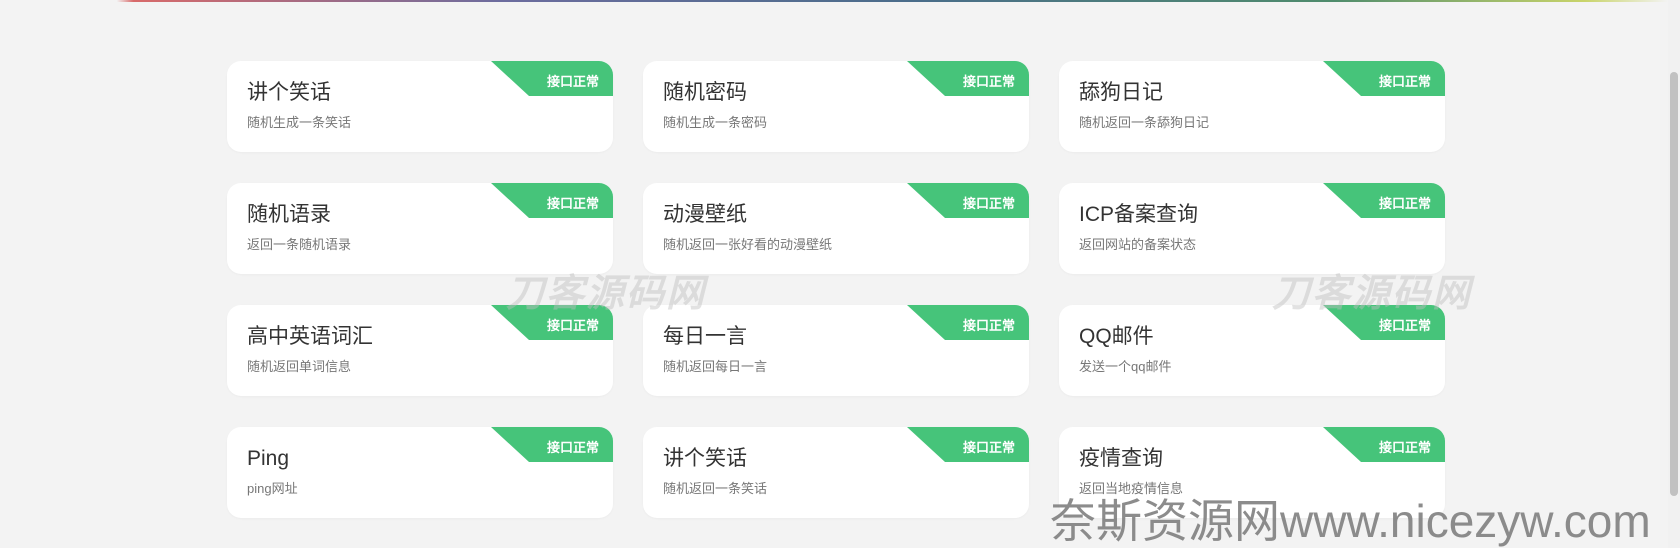 The height and width of the screenshot is (548, 1680). I want to click on api-card-title: 动漫壁纸, so click(705, 214).